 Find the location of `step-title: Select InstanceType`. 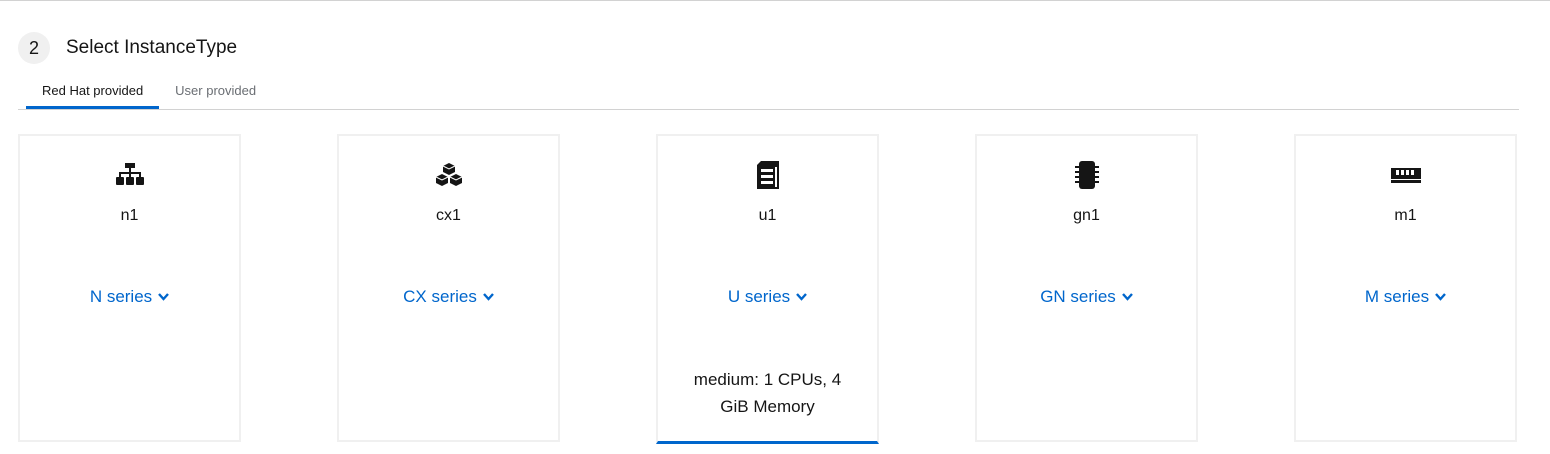

step-title: Select InstanceType is located at coordinates (152, 47).